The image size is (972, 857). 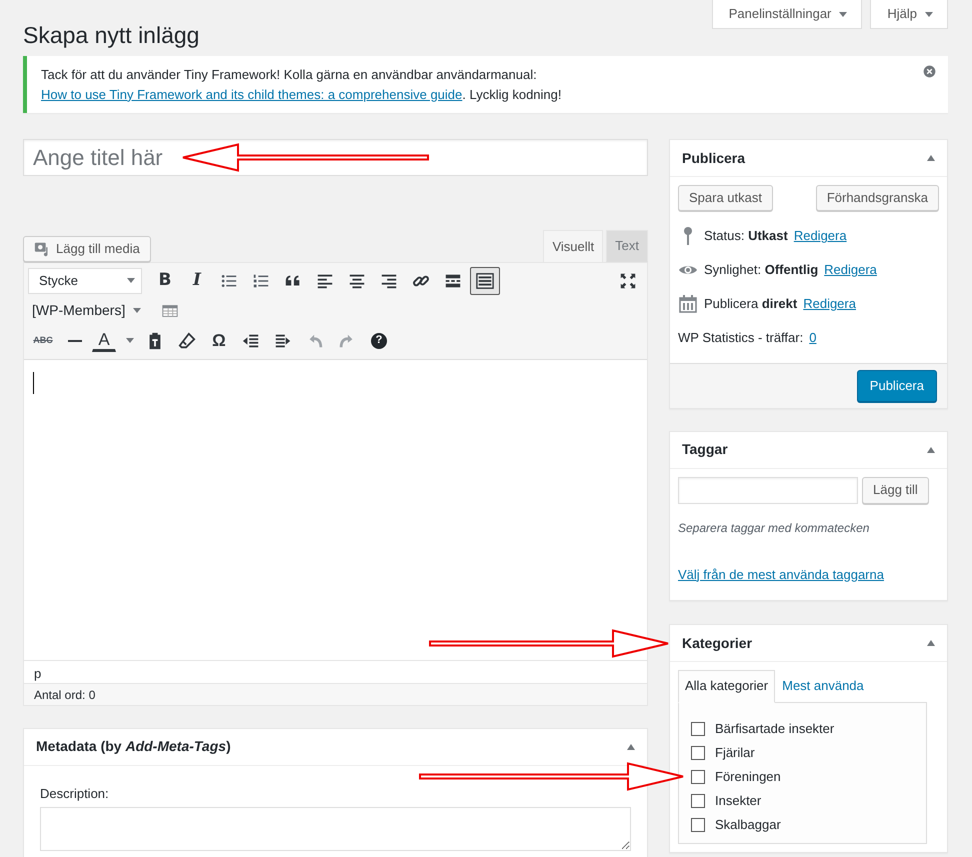 What do you see at coordinates (688, 304) in the screenshot?
I see `calendar-icon` at bounding box center [688, 304].